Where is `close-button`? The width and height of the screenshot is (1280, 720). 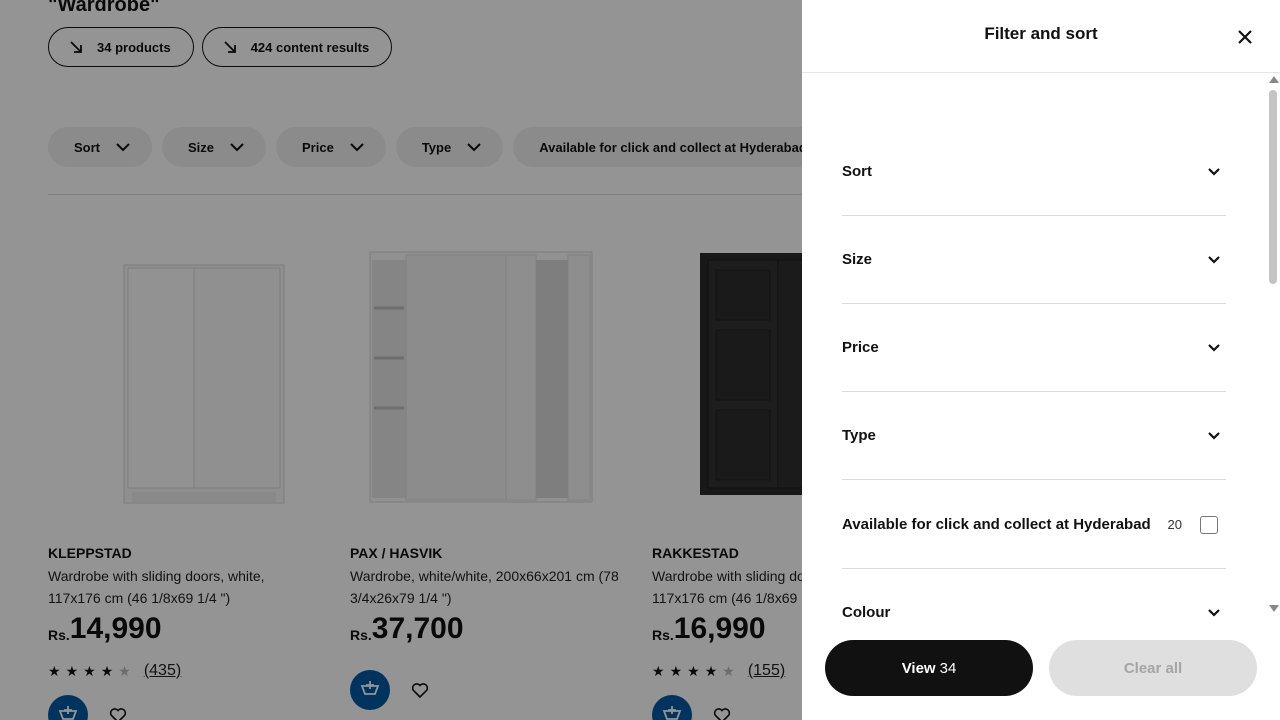
close-button is located at coordinates (1245, 37).